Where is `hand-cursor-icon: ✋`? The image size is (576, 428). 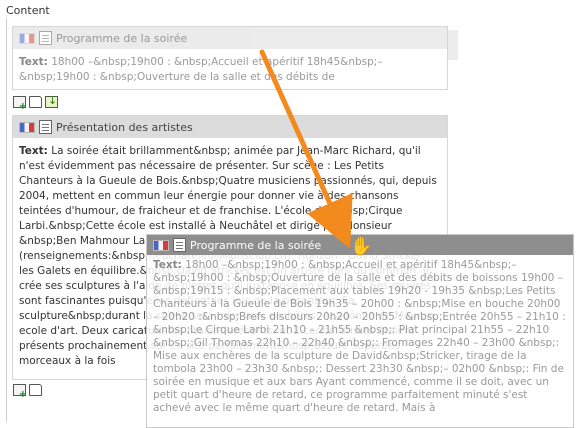
hand-cursor-icon: ✋ is located at coordinates (361, 246).